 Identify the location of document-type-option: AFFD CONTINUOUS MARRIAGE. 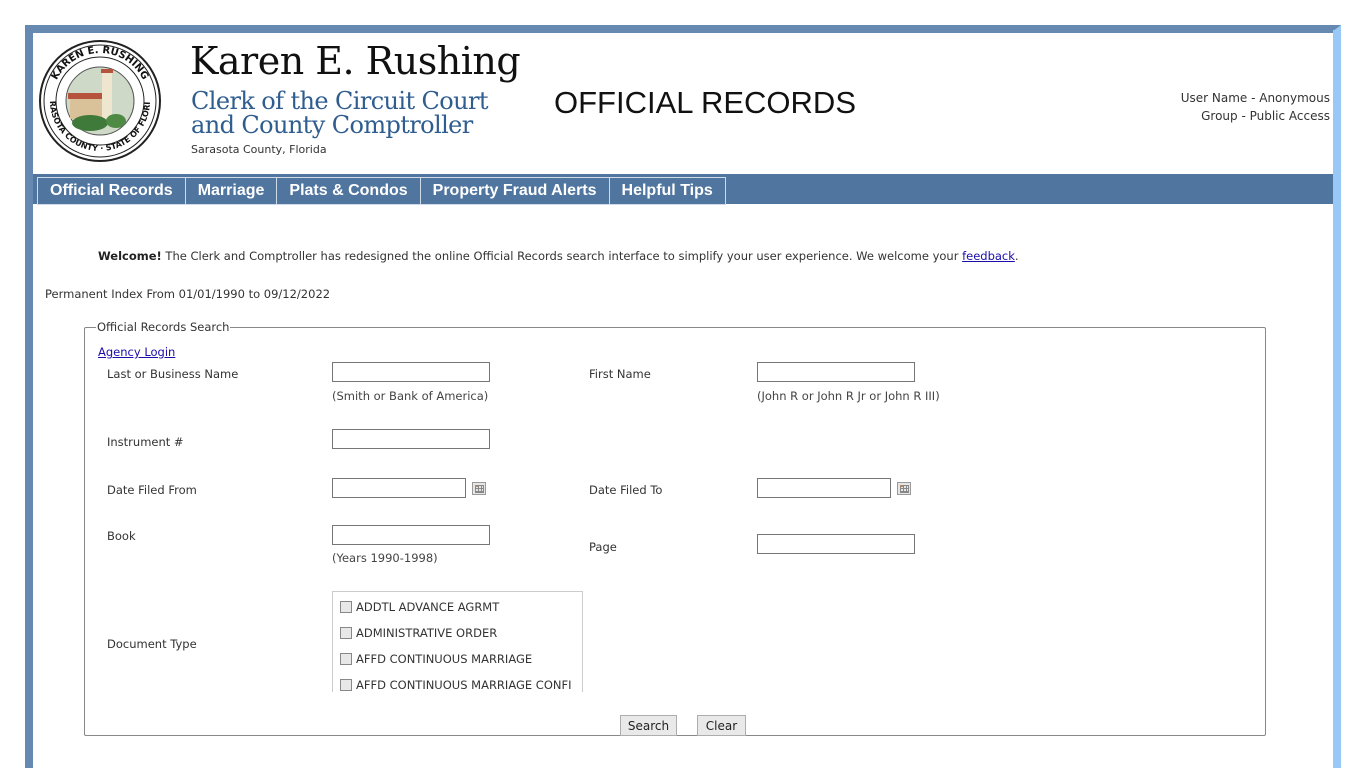
(436, 659).